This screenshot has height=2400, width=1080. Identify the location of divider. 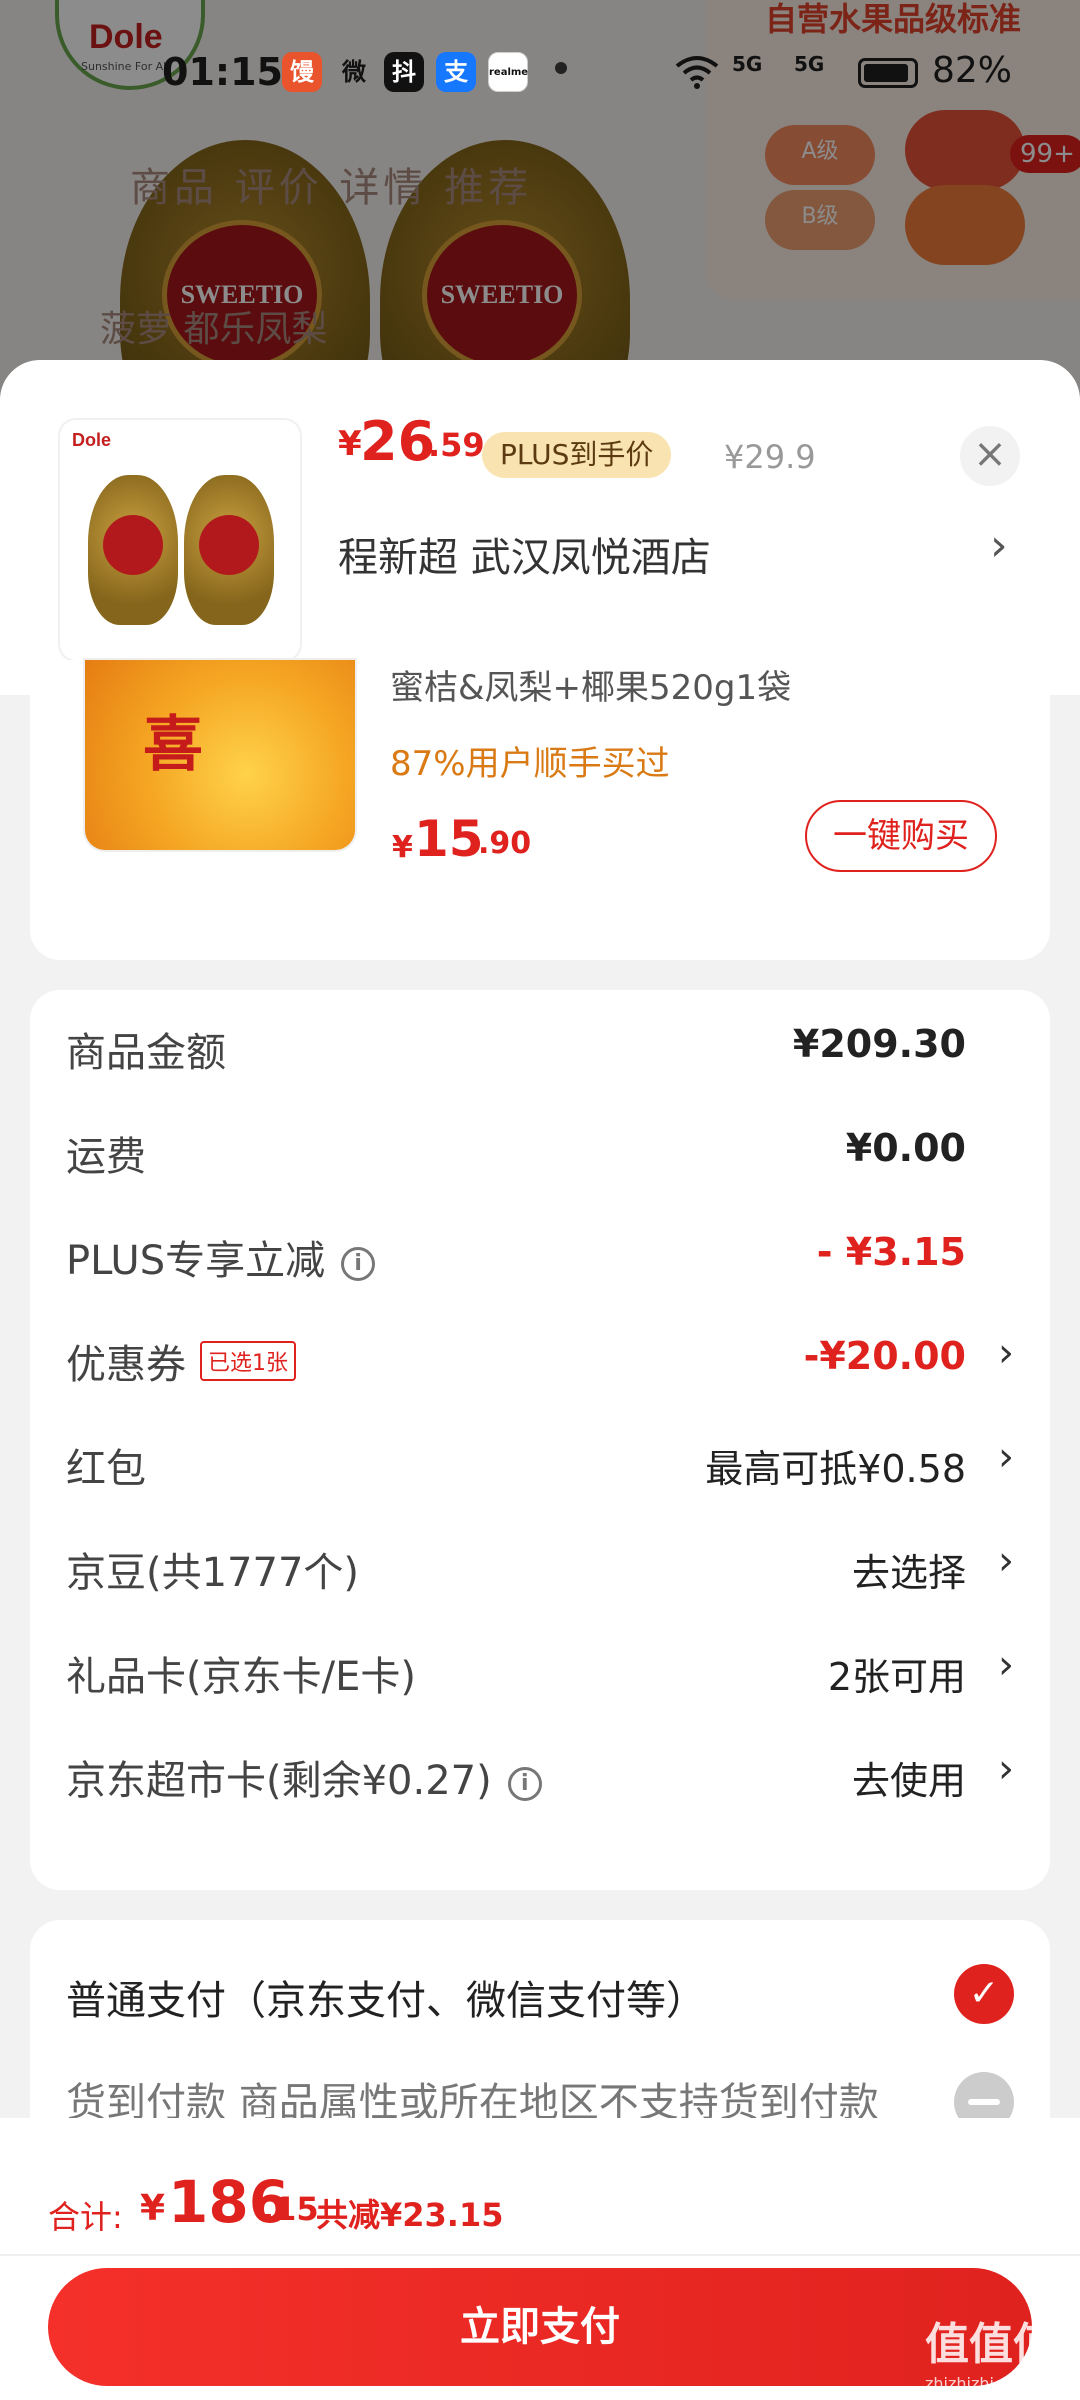
(540, 2255).